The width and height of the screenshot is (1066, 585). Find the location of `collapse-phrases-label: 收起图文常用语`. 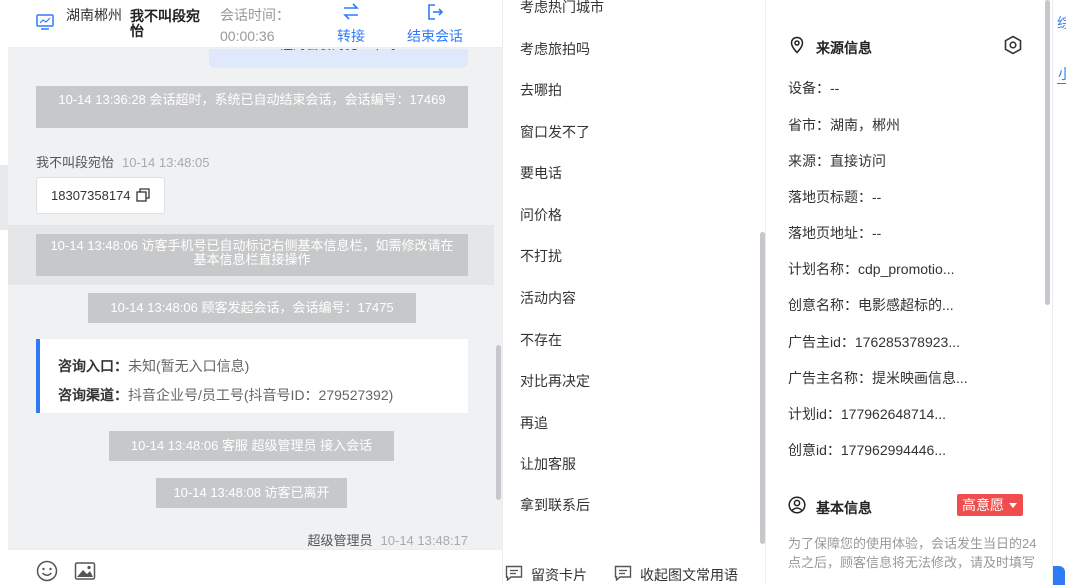

collapse-phrases-label: 收起图文常用语 is located at coordinates (689, 575).